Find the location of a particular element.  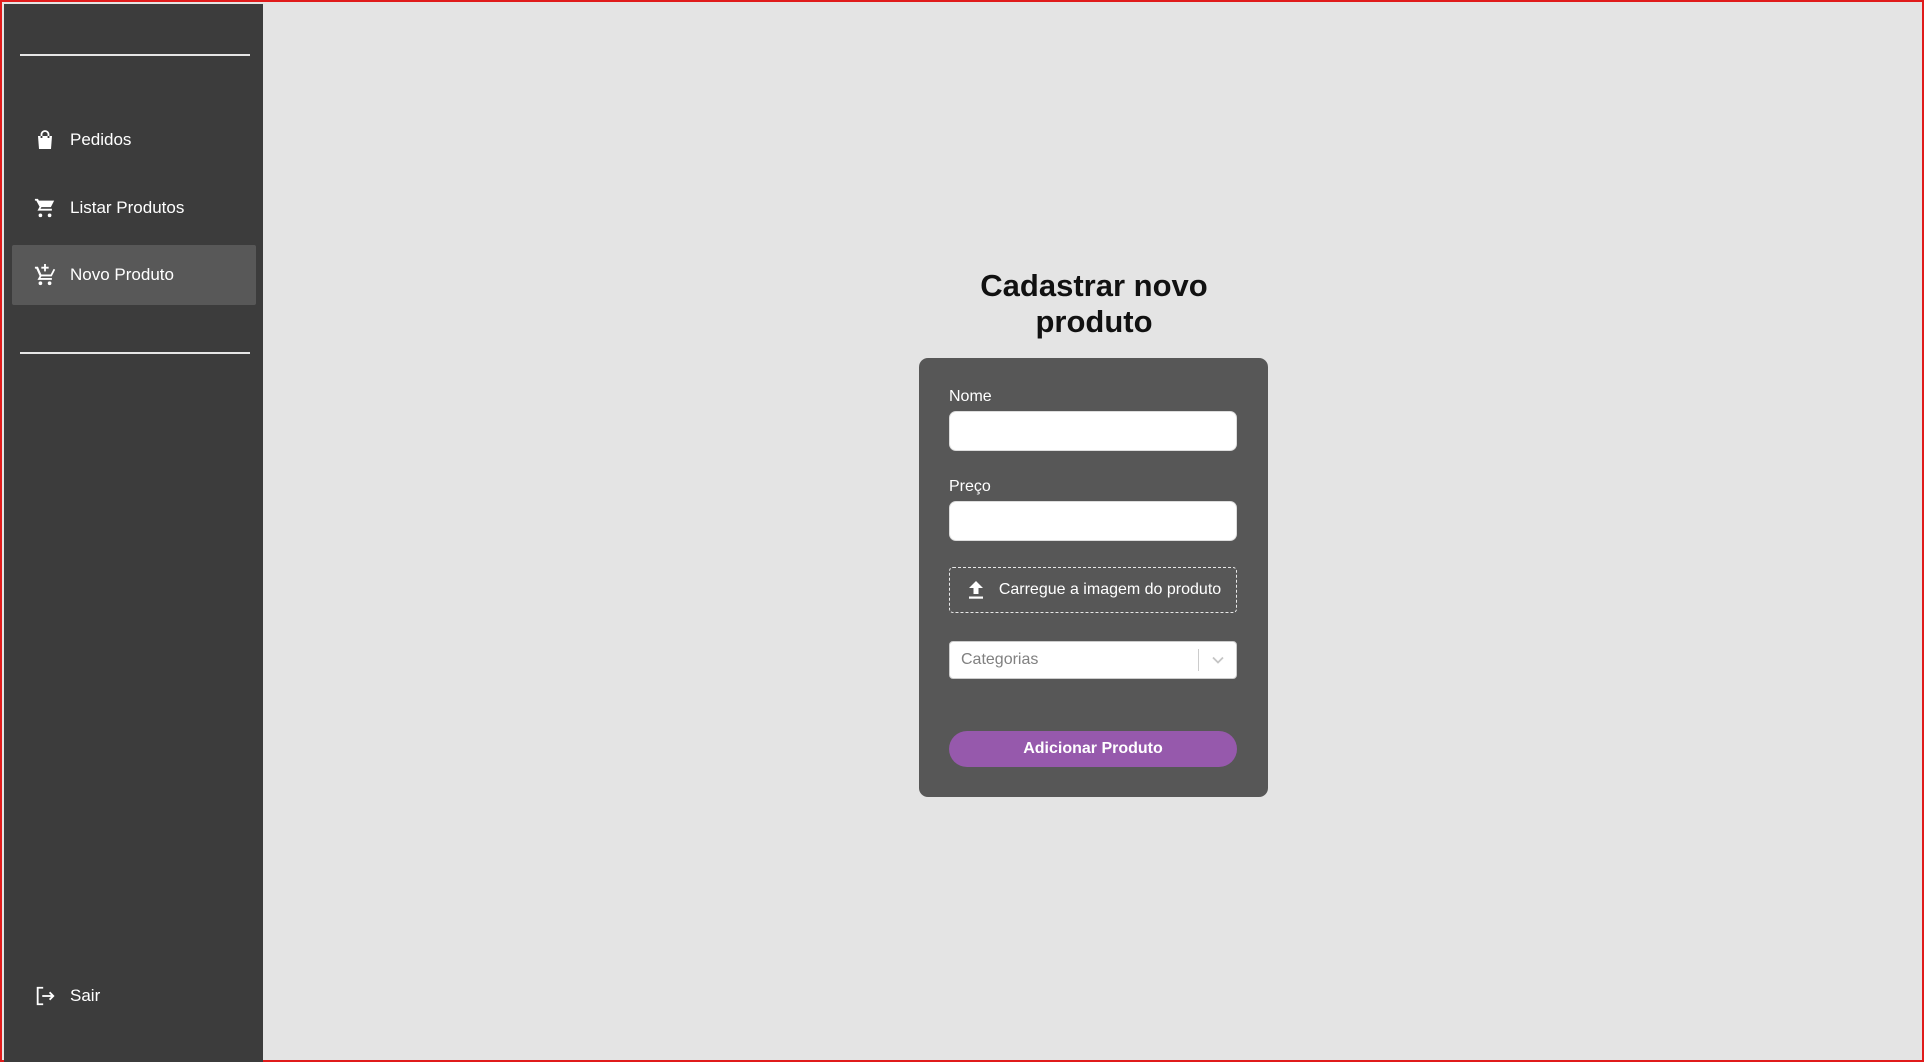

logout-label: Sair is located at coordinates (85, 995).